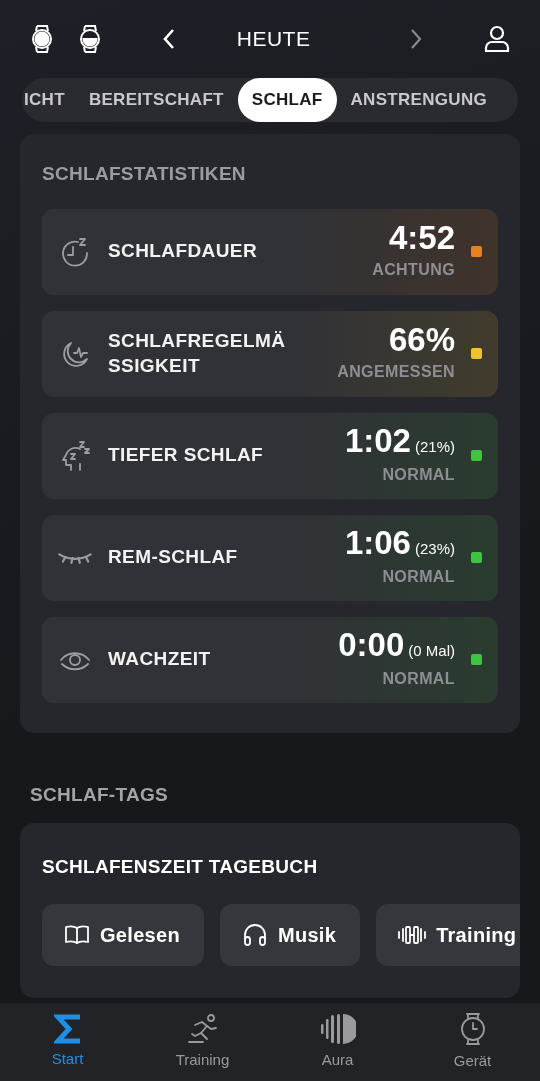  Describe the element at coordinates (186, 455) in the screenshot. I see `stat-label: TIEFER SCHLAF` at that location.